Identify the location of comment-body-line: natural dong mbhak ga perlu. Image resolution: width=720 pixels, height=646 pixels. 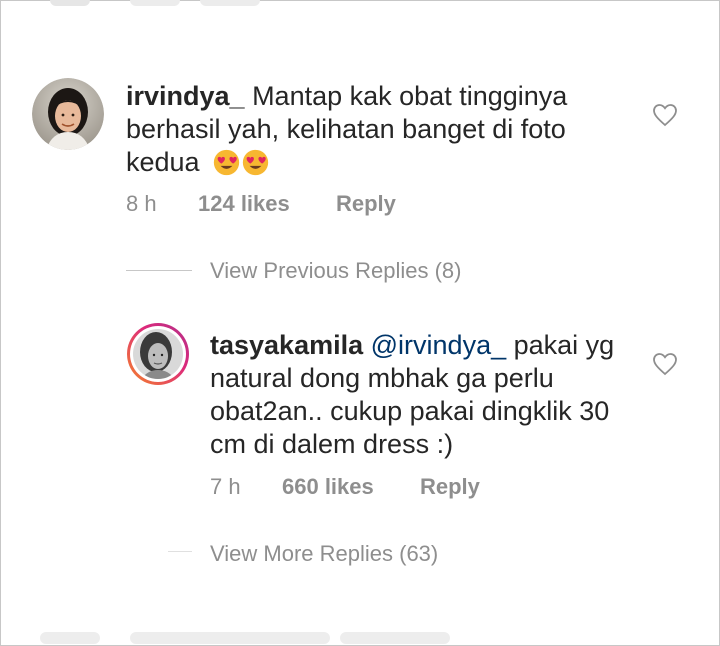
(382, 378).